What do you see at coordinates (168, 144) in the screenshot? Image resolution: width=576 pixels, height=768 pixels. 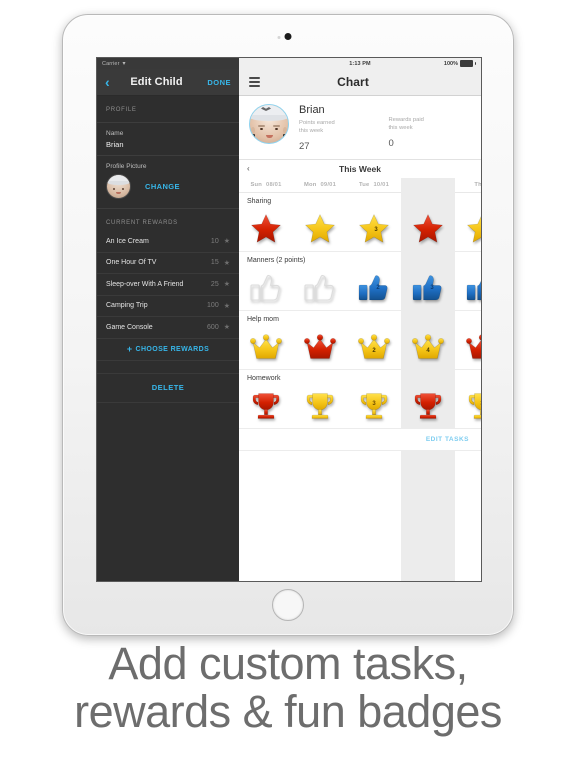 I see `name-field-value: Brian` at bounding box center [168, 144].